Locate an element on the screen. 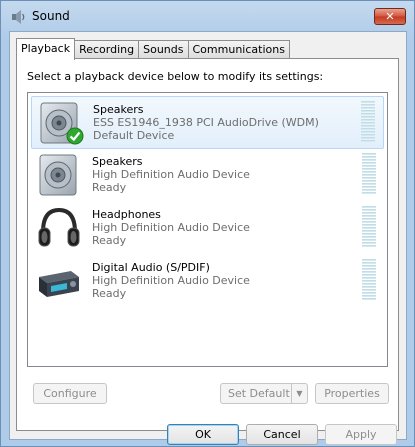  digital-audio-receiver-icon is located at coordinates (59, 284).